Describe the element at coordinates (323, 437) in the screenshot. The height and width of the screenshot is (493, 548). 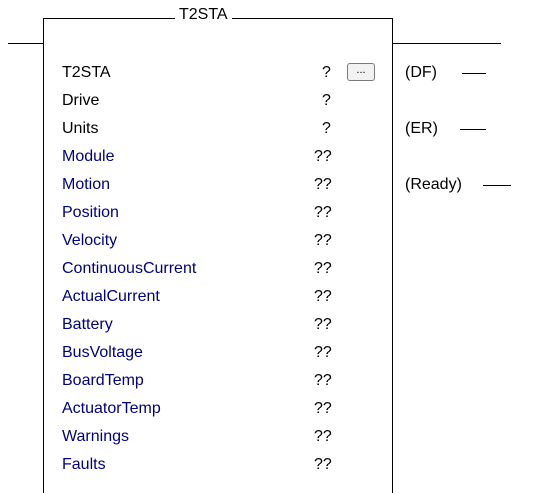
I see `param-value-warnings: ??` at that location.